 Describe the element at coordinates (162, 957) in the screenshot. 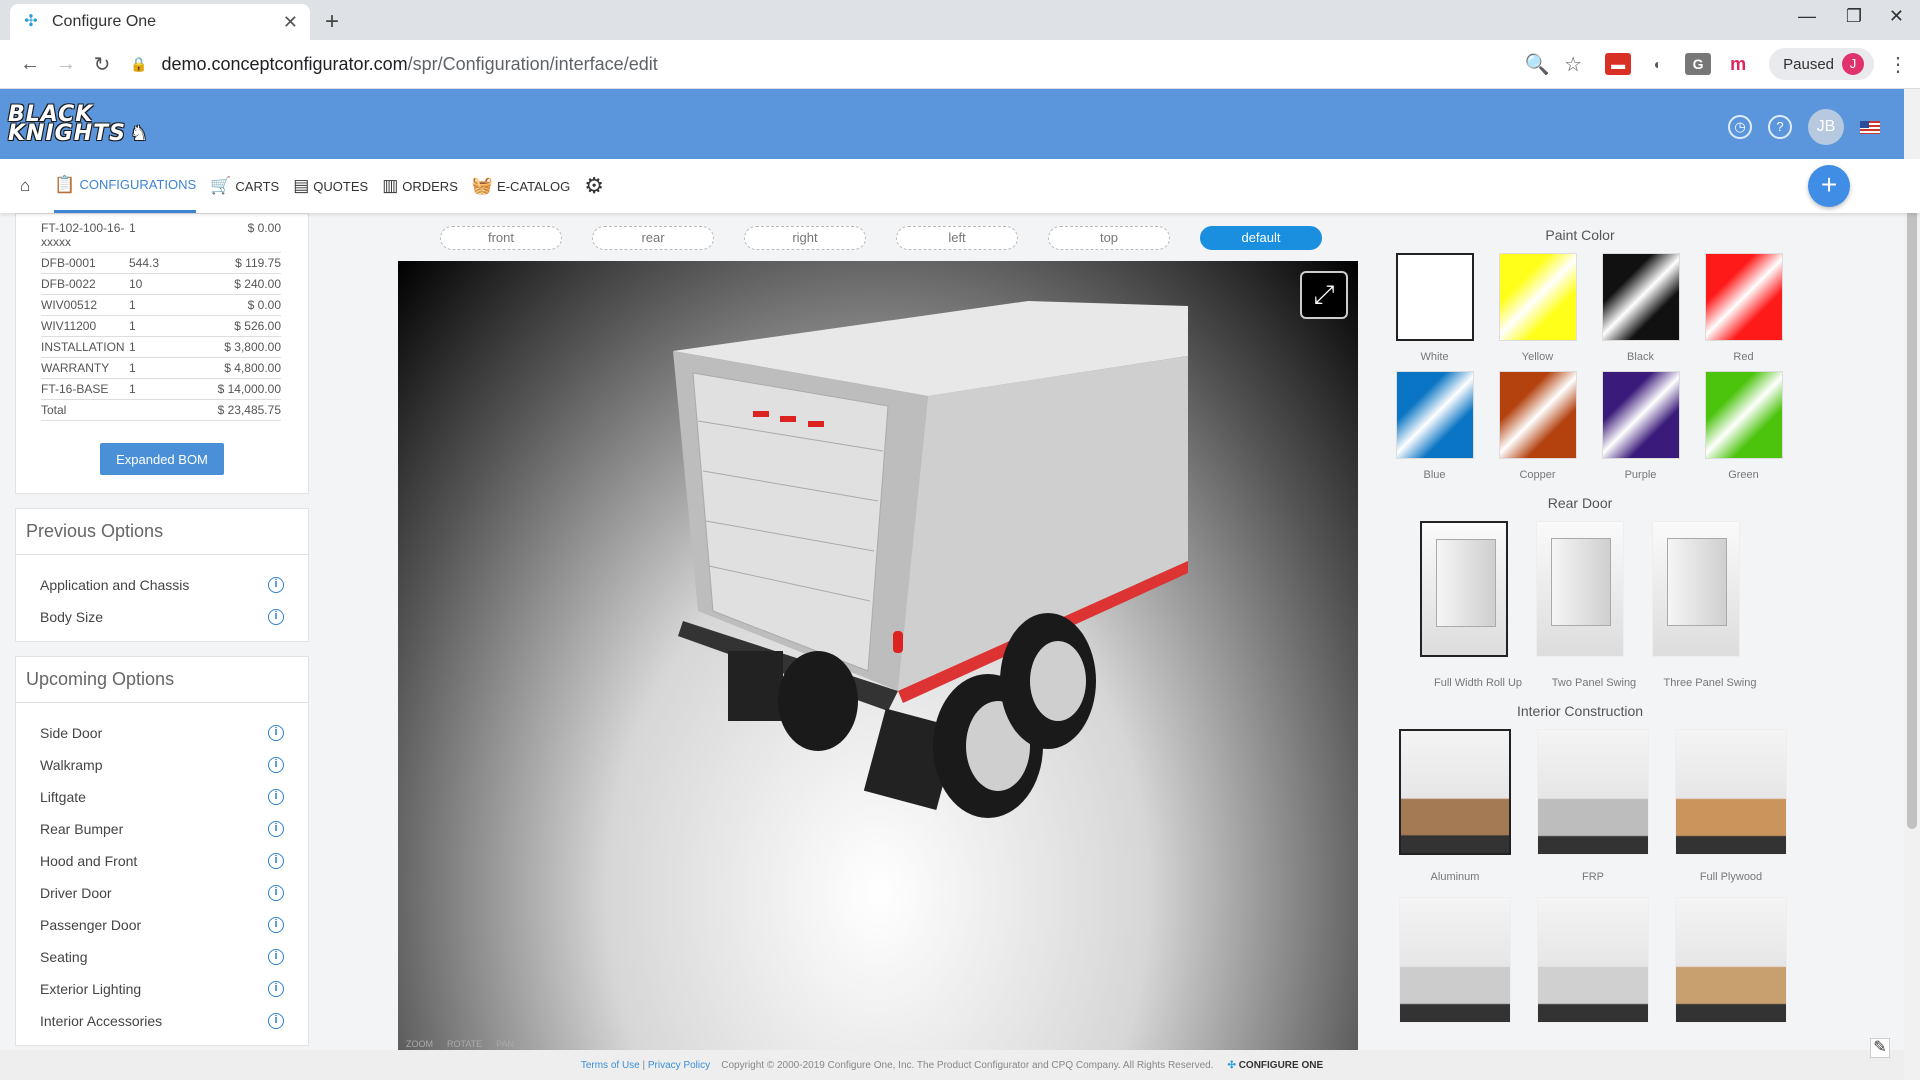

I see `option-item: Seating i` at that location.